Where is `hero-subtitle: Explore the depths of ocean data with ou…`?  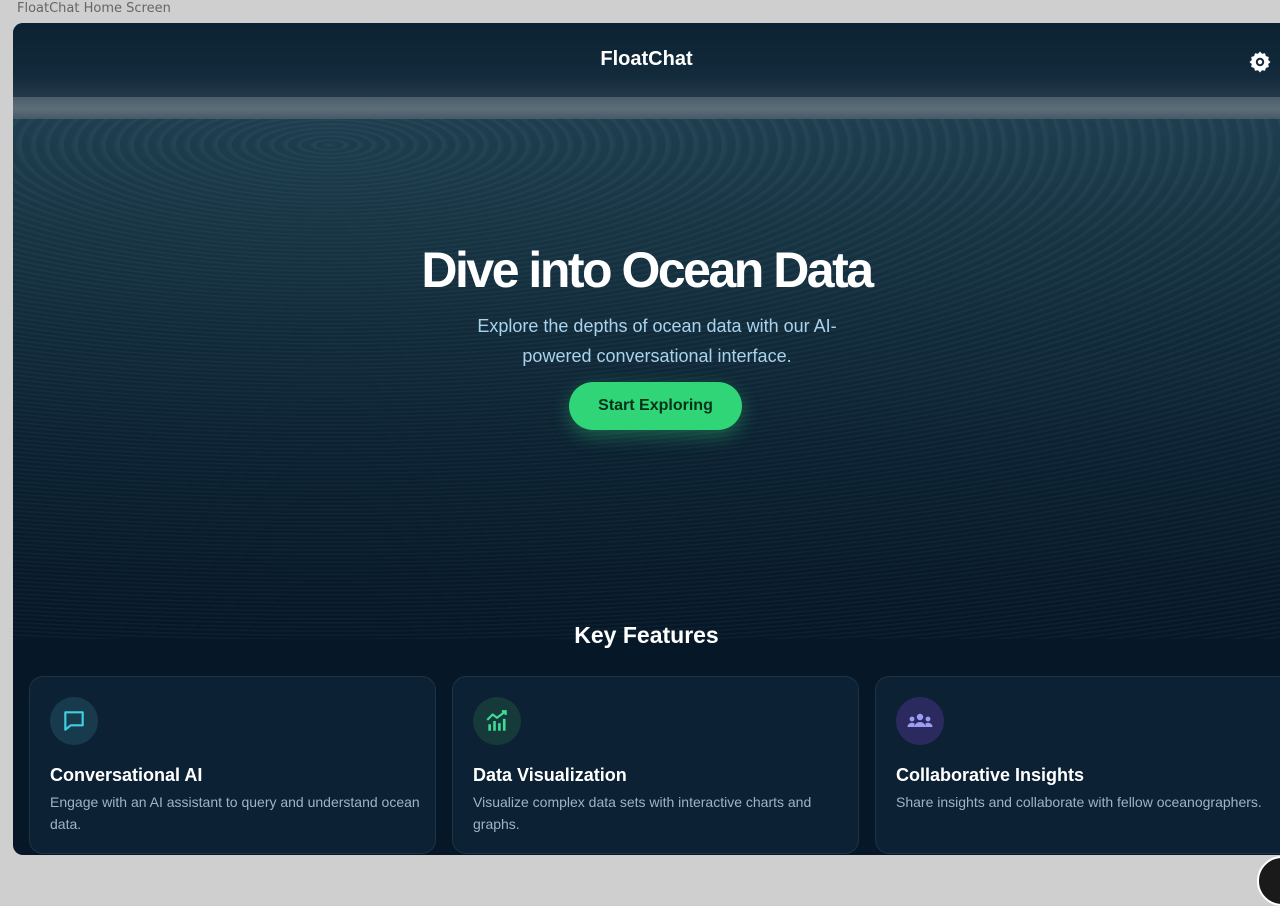
hero-subtitle: Explore the depths of ocean data with ou… is located at coordinates (657, 341).